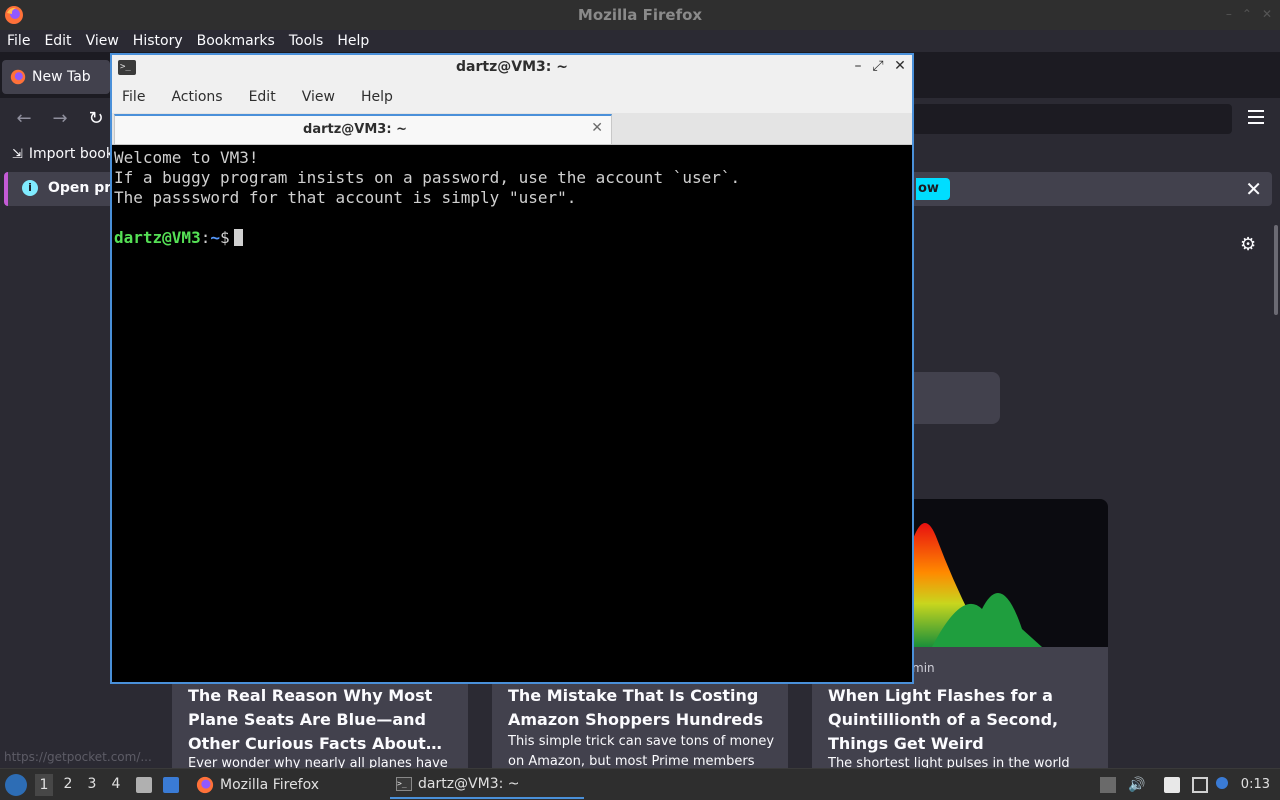 The height and width of the screenshot is (800, 1280). What do you see at coordinates (1222, 783) in the screenshot?
I see `notification-icon` at bounding box center [1222, 783].